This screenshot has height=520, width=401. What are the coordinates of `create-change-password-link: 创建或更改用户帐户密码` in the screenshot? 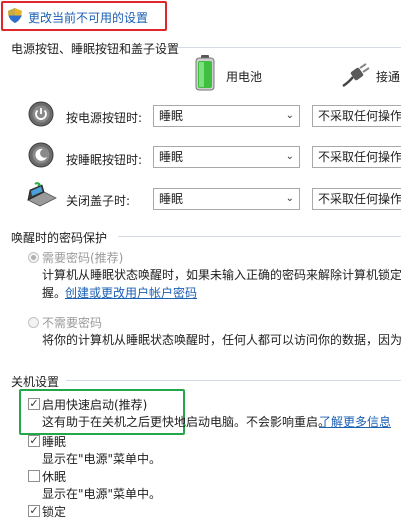 It's located at (131, 292).